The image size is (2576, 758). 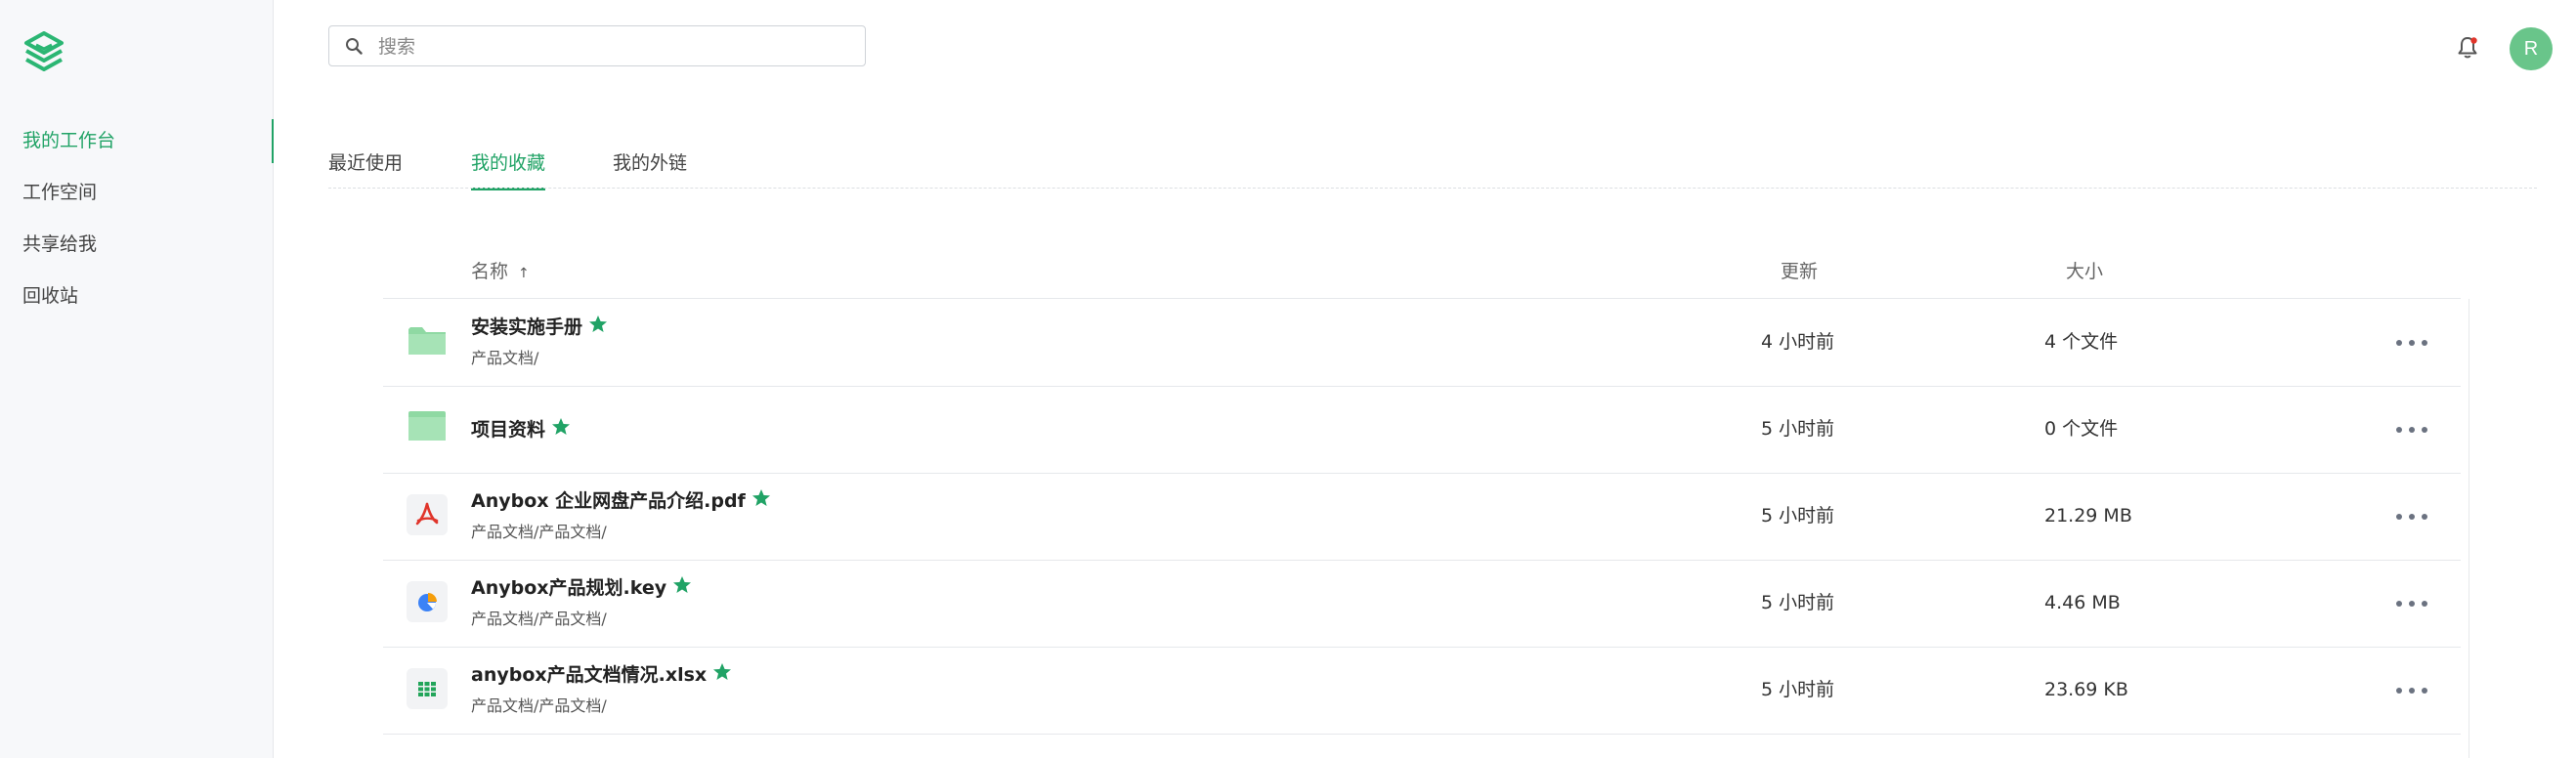 I want to click on sidebar-item-label: 工作空间, so click(x=60, y=192).